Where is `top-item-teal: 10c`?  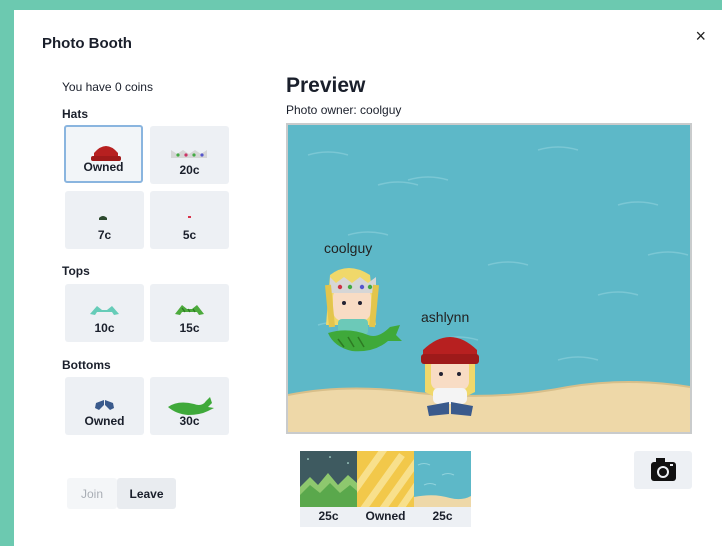
top-item-teal: 10c is located at coordinates (104, 313).